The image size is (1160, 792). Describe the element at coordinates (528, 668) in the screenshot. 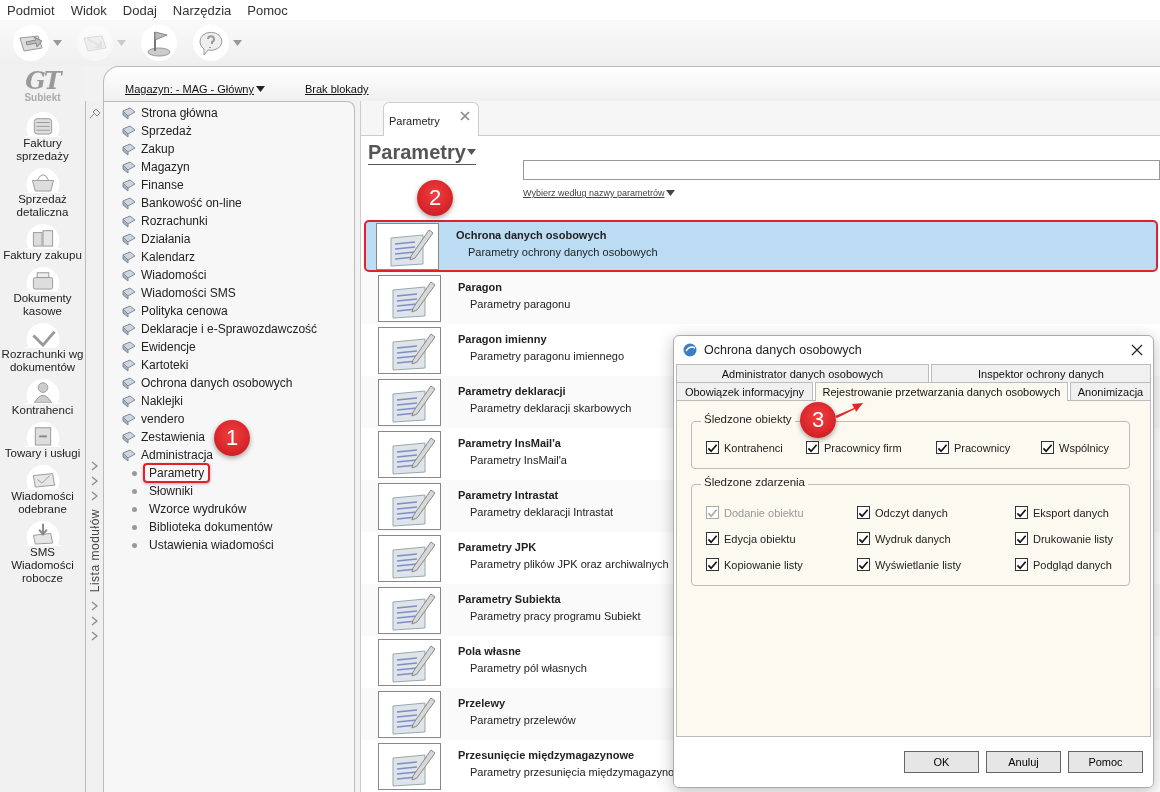

I see `row-description: Parametry pól własnych` at that location.